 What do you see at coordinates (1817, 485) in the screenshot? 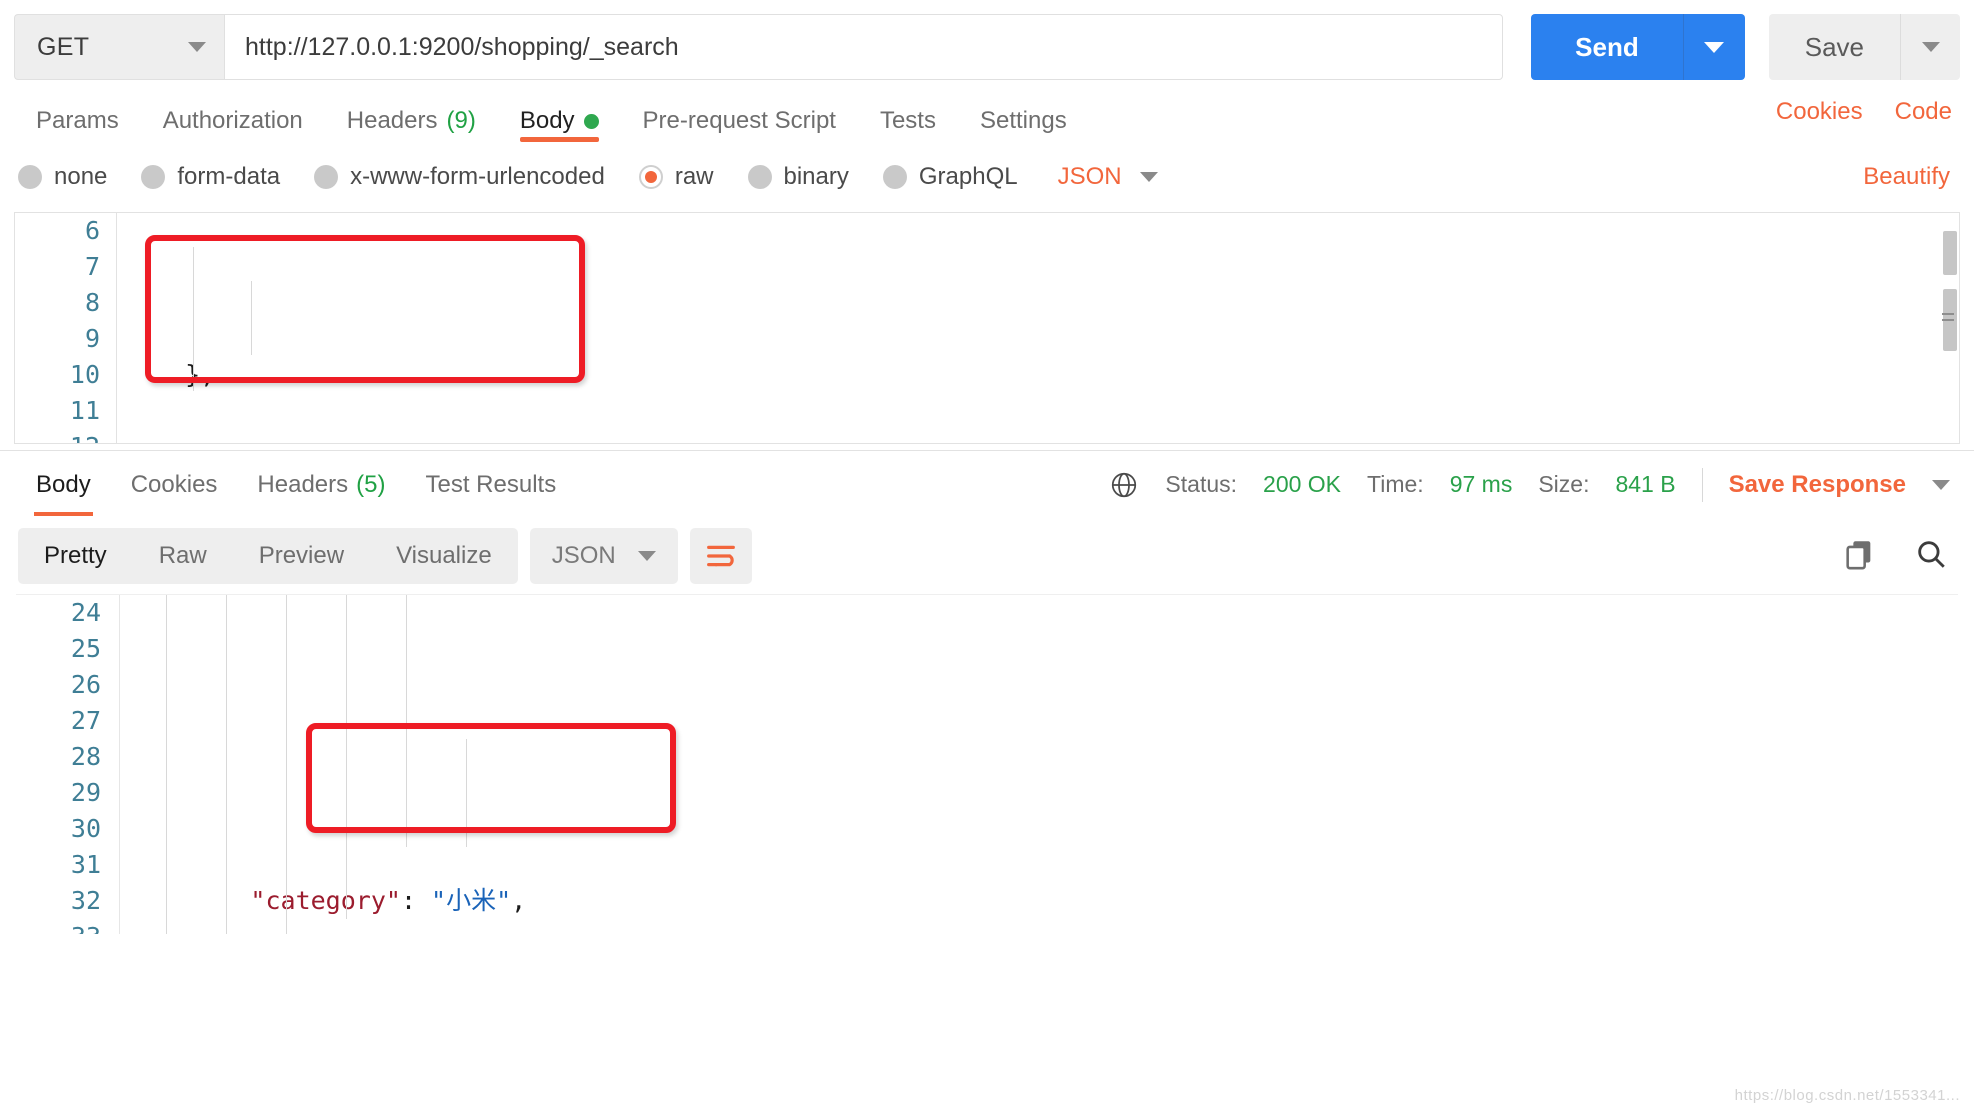
I see `save-response-button: Save Response` at bounding box center [1817, 485].